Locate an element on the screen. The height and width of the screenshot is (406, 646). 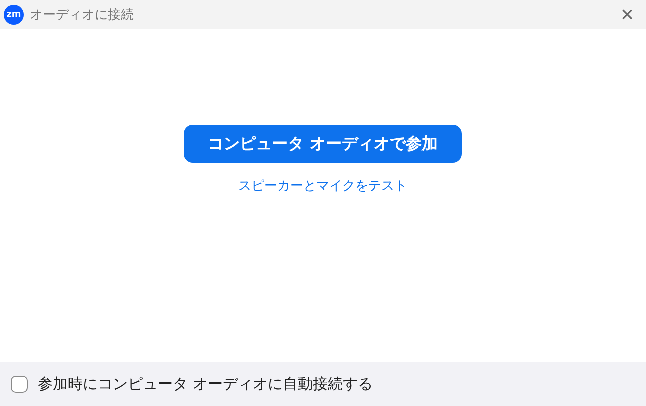
test-audio-link: スピーカーとマイクをテスト is located at coordinates (323, 186).